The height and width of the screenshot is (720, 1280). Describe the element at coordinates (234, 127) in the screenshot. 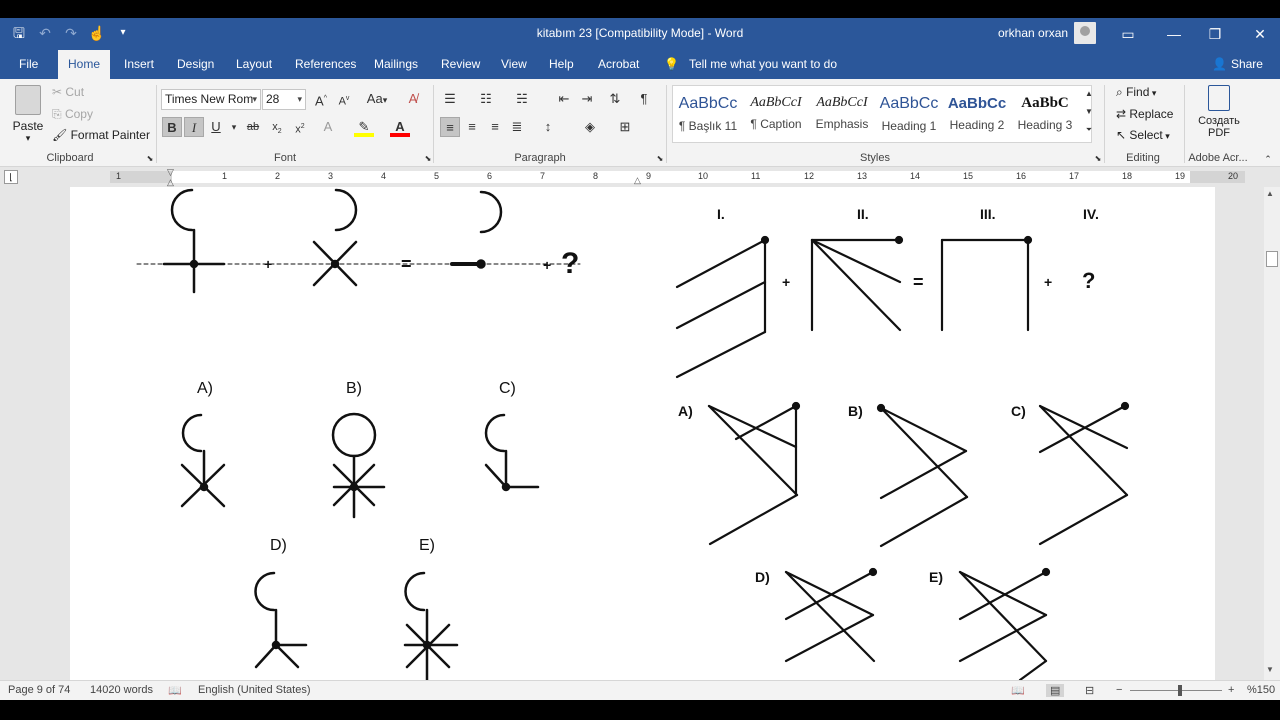

I see `underline-dropdown-icon: ▾` at that location.